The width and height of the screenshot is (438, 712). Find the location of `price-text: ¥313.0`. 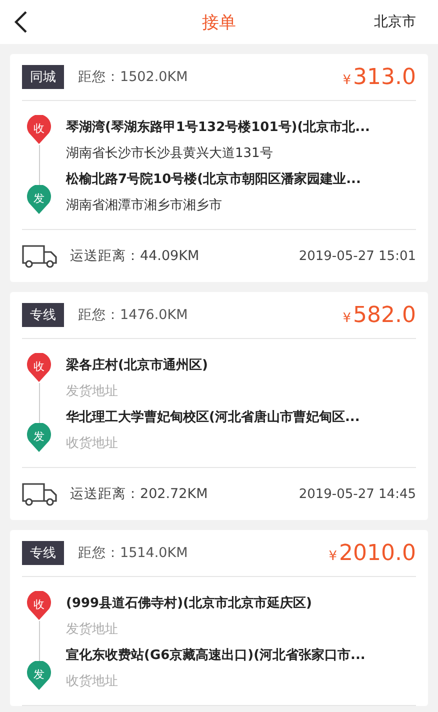

price-text: ¥313.0 is located at coordinates (379, 77).